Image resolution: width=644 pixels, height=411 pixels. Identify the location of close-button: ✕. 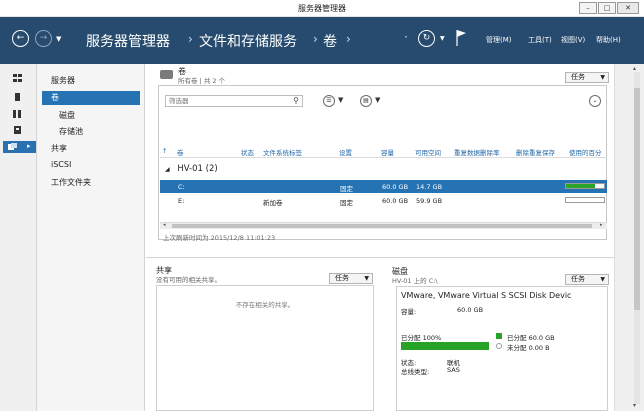
(628, 8).